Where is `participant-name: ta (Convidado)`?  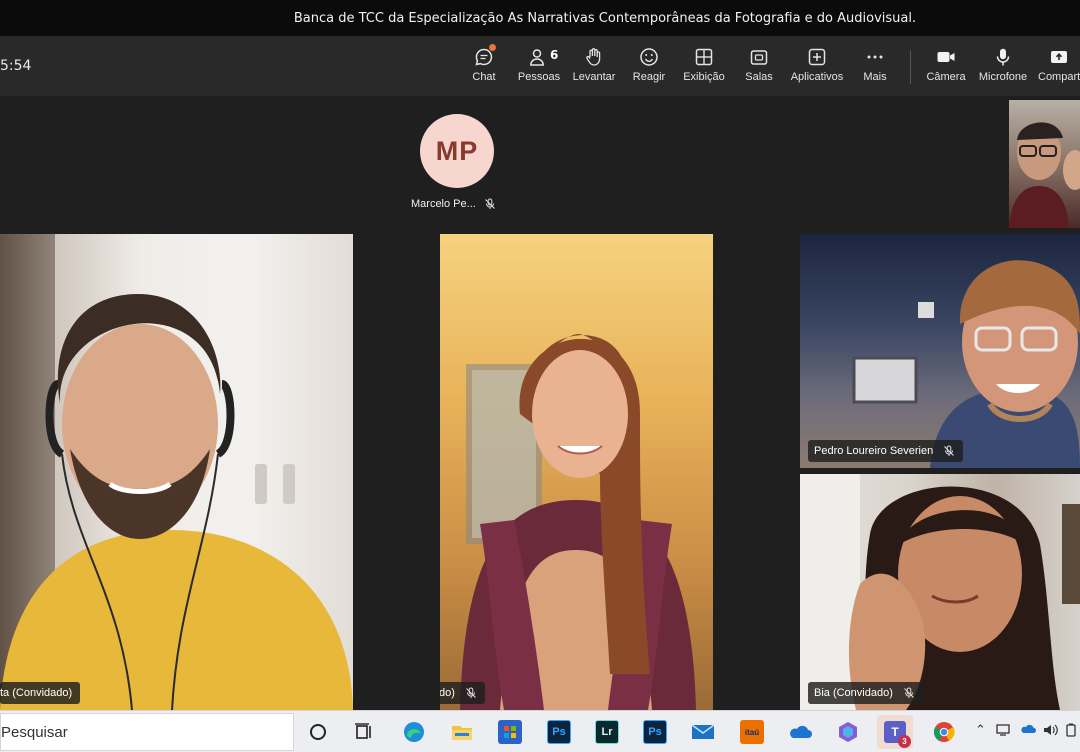
participant-name: ta (Convidado) is located at coordinates (36, 693).